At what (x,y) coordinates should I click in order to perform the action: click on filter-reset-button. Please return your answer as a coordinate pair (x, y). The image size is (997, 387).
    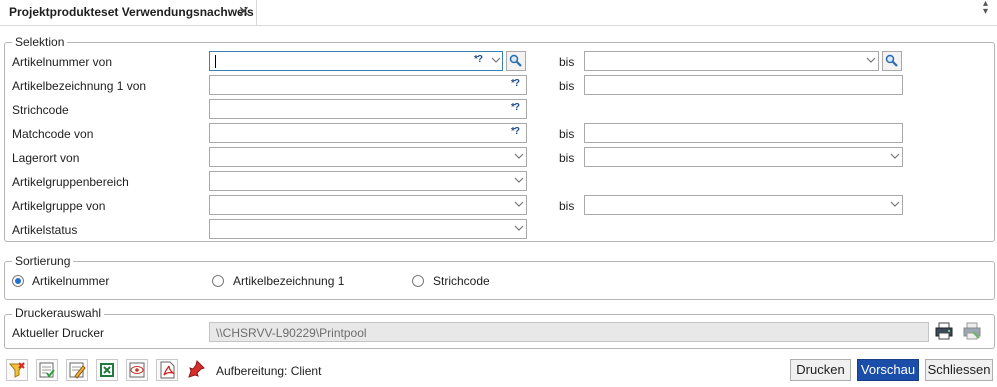
    Looking at the image, I should click on (17, 370).